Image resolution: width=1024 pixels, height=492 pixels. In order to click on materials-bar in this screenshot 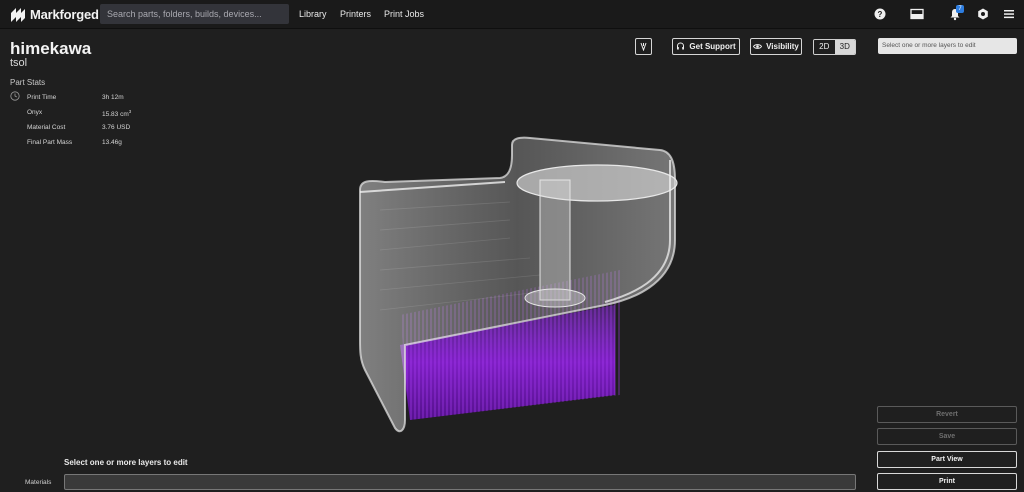, I will do `click(460, 482)`.